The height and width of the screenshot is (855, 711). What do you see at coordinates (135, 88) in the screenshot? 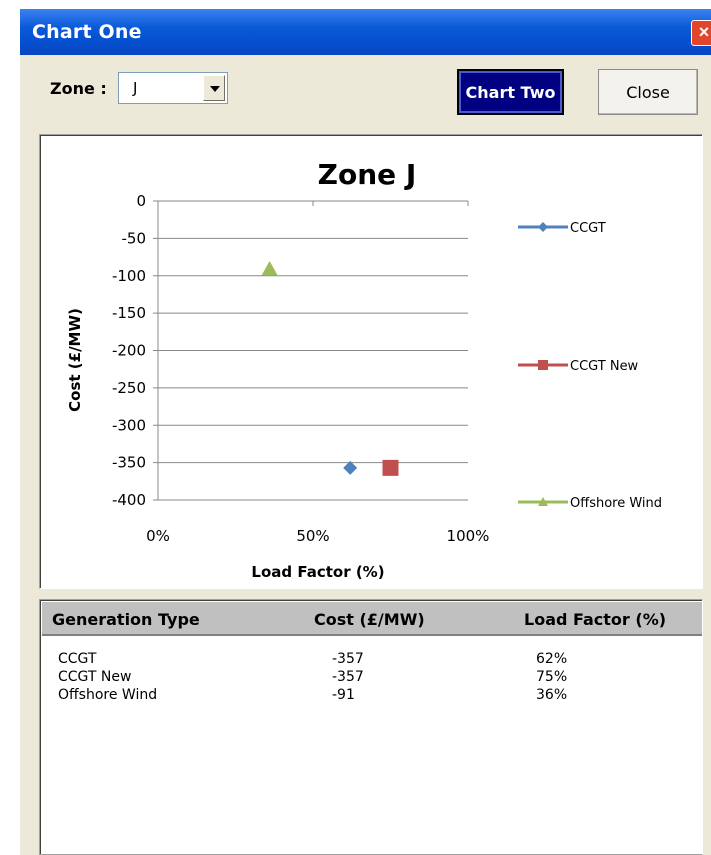
I see `zone-dropdown-value: J` at bounding box center [135, 88].